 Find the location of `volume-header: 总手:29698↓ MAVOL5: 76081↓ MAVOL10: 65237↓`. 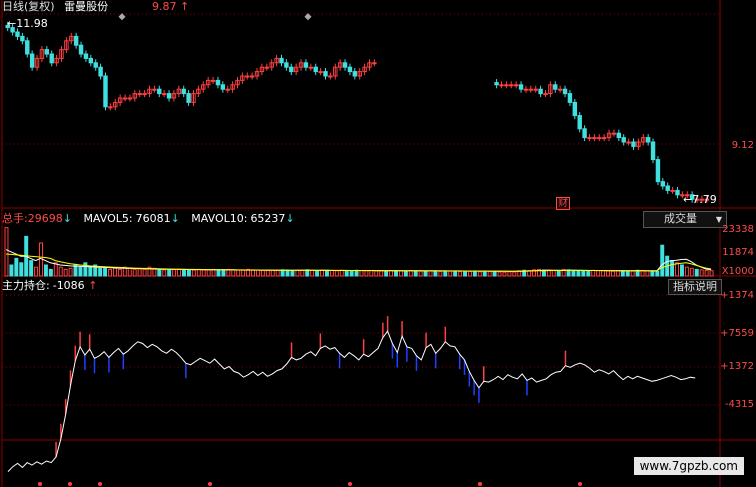

volume-header: 总手:29698↓ MAVOL5: 76081↓ MAVOL10: 65237↓ is located at coordinates (148, 218).